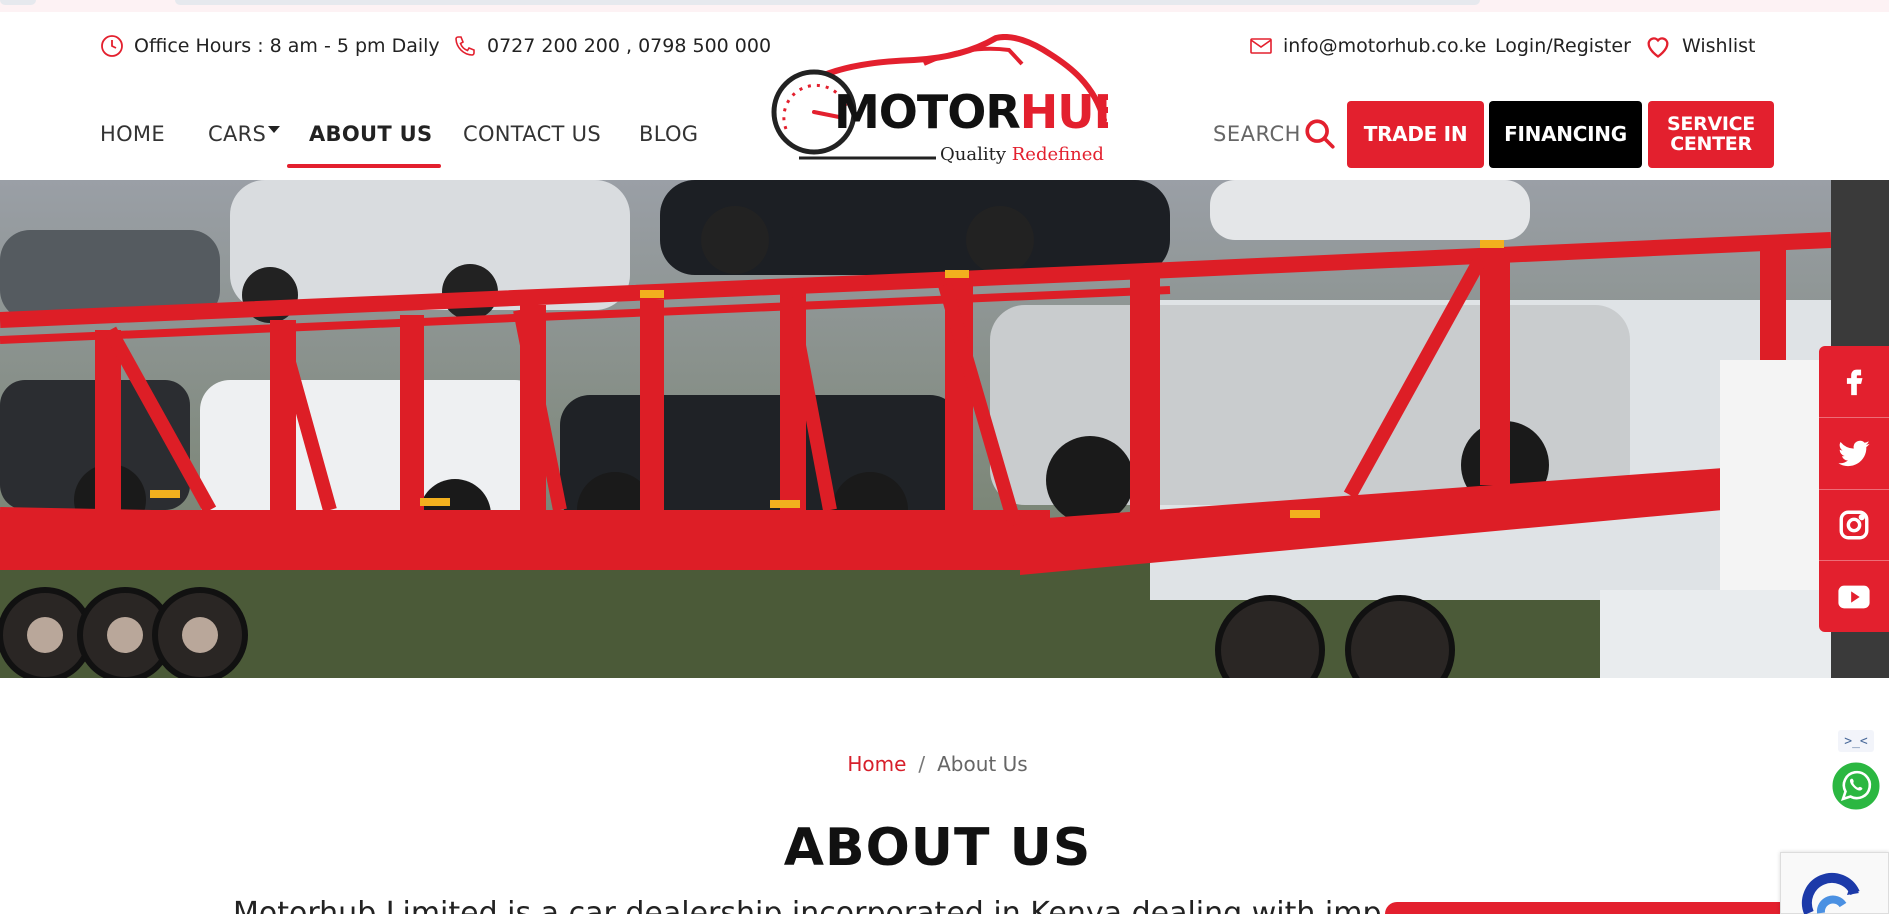 This screenshot has height=914, width=1889. I want to click on facebook-icon, so click(1854, 383).